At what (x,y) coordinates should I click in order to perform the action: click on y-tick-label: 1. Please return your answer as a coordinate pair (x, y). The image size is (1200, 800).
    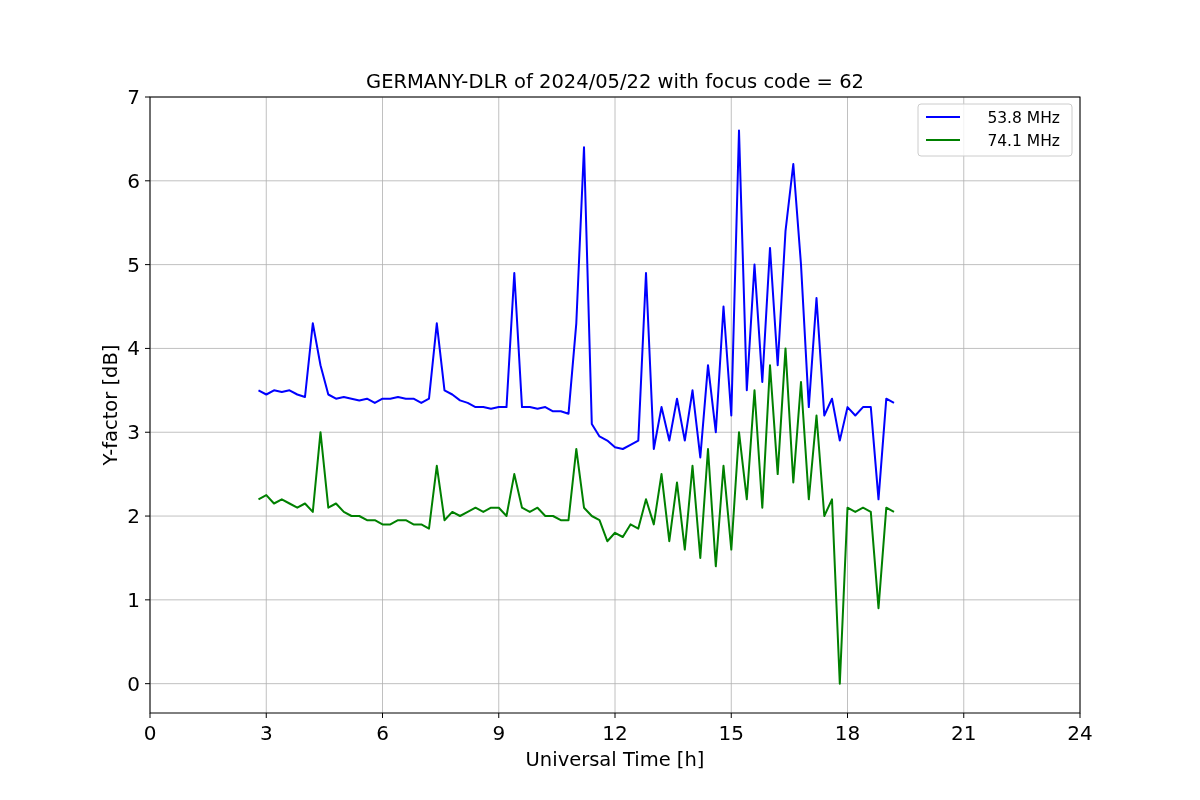
    Looking at the image, I should click on (133, 599).